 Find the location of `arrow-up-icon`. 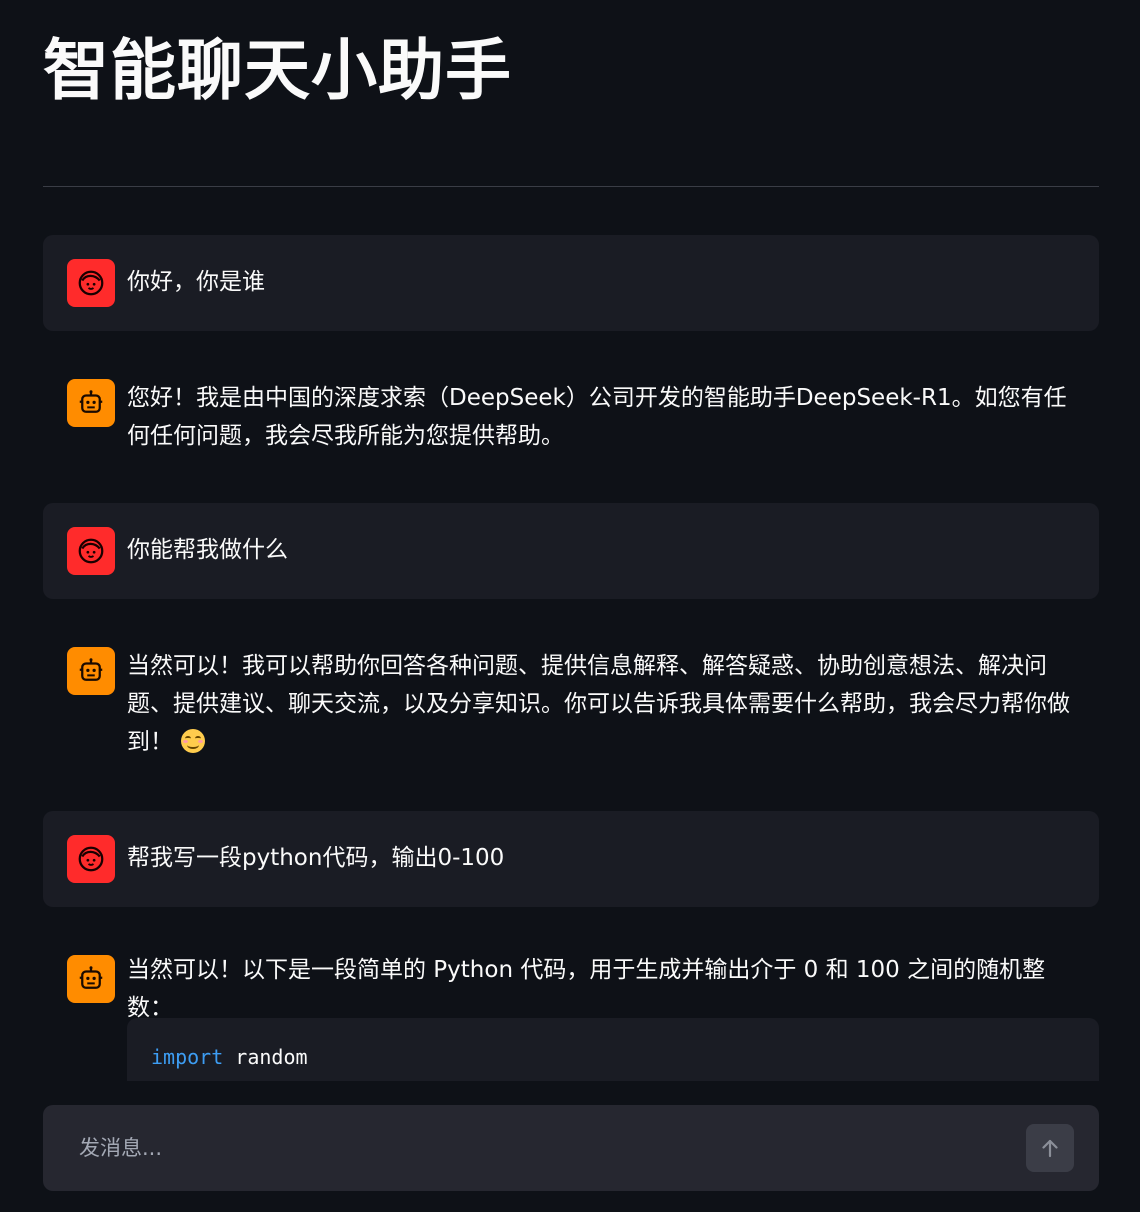

arrow-up-icon is located at coordinates (1050, 1148).